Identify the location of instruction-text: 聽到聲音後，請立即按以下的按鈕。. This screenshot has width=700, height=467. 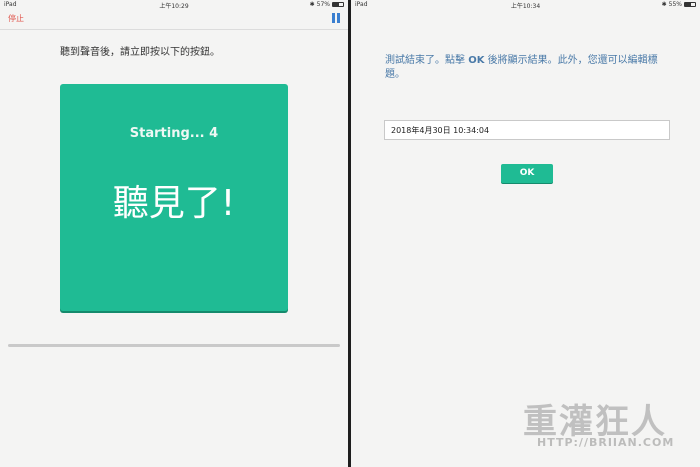
(140, 52).